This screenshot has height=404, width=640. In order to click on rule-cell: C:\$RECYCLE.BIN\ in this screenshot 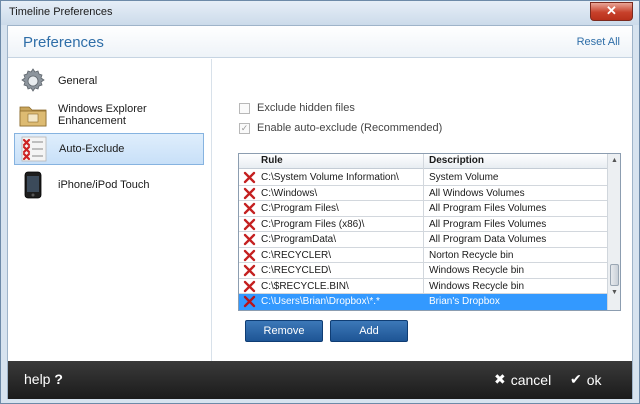, I will do `click(305, 286)`.